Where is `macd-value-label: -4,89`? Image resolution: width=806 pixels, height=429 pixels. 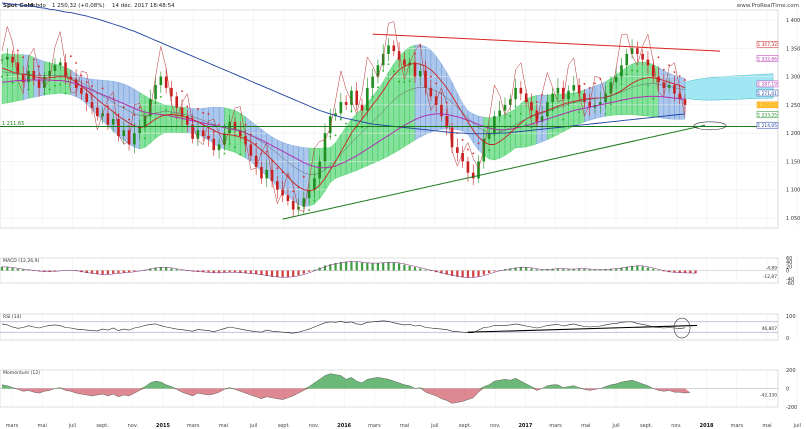
macd-value-label: -4,89 is located at coordinates (772, 269).